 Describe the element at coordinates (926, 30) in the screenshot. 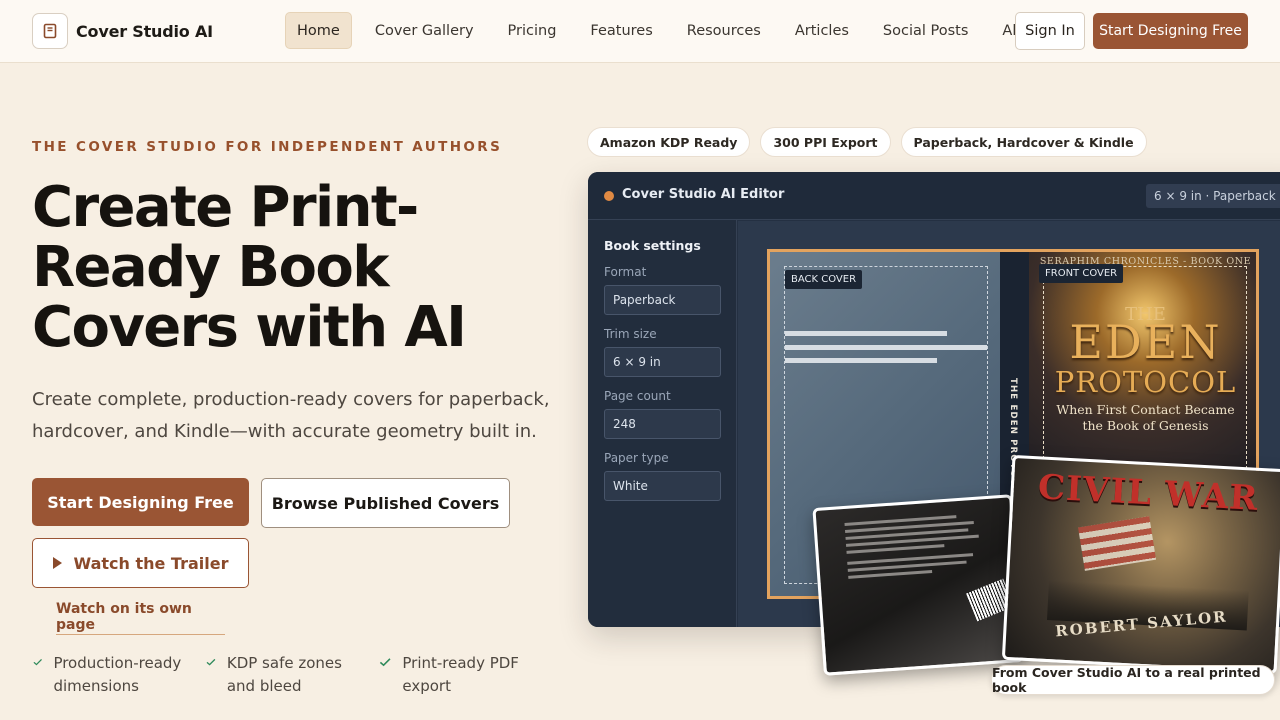

I see `nav-link-social-posts: Social Posts` at that location.